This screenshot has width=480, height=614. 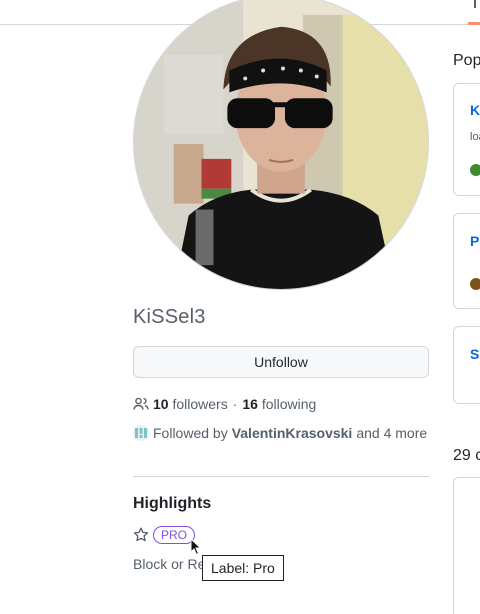 I want to click on highlights-pro-row: PRO, so click(x=164, y=535).